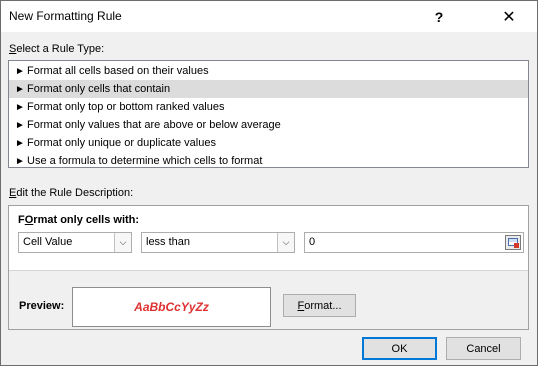  What do you see at coordinates (414, 242) in the screenshot?
I see `value-input: 0` at bounding box center [414, 242].